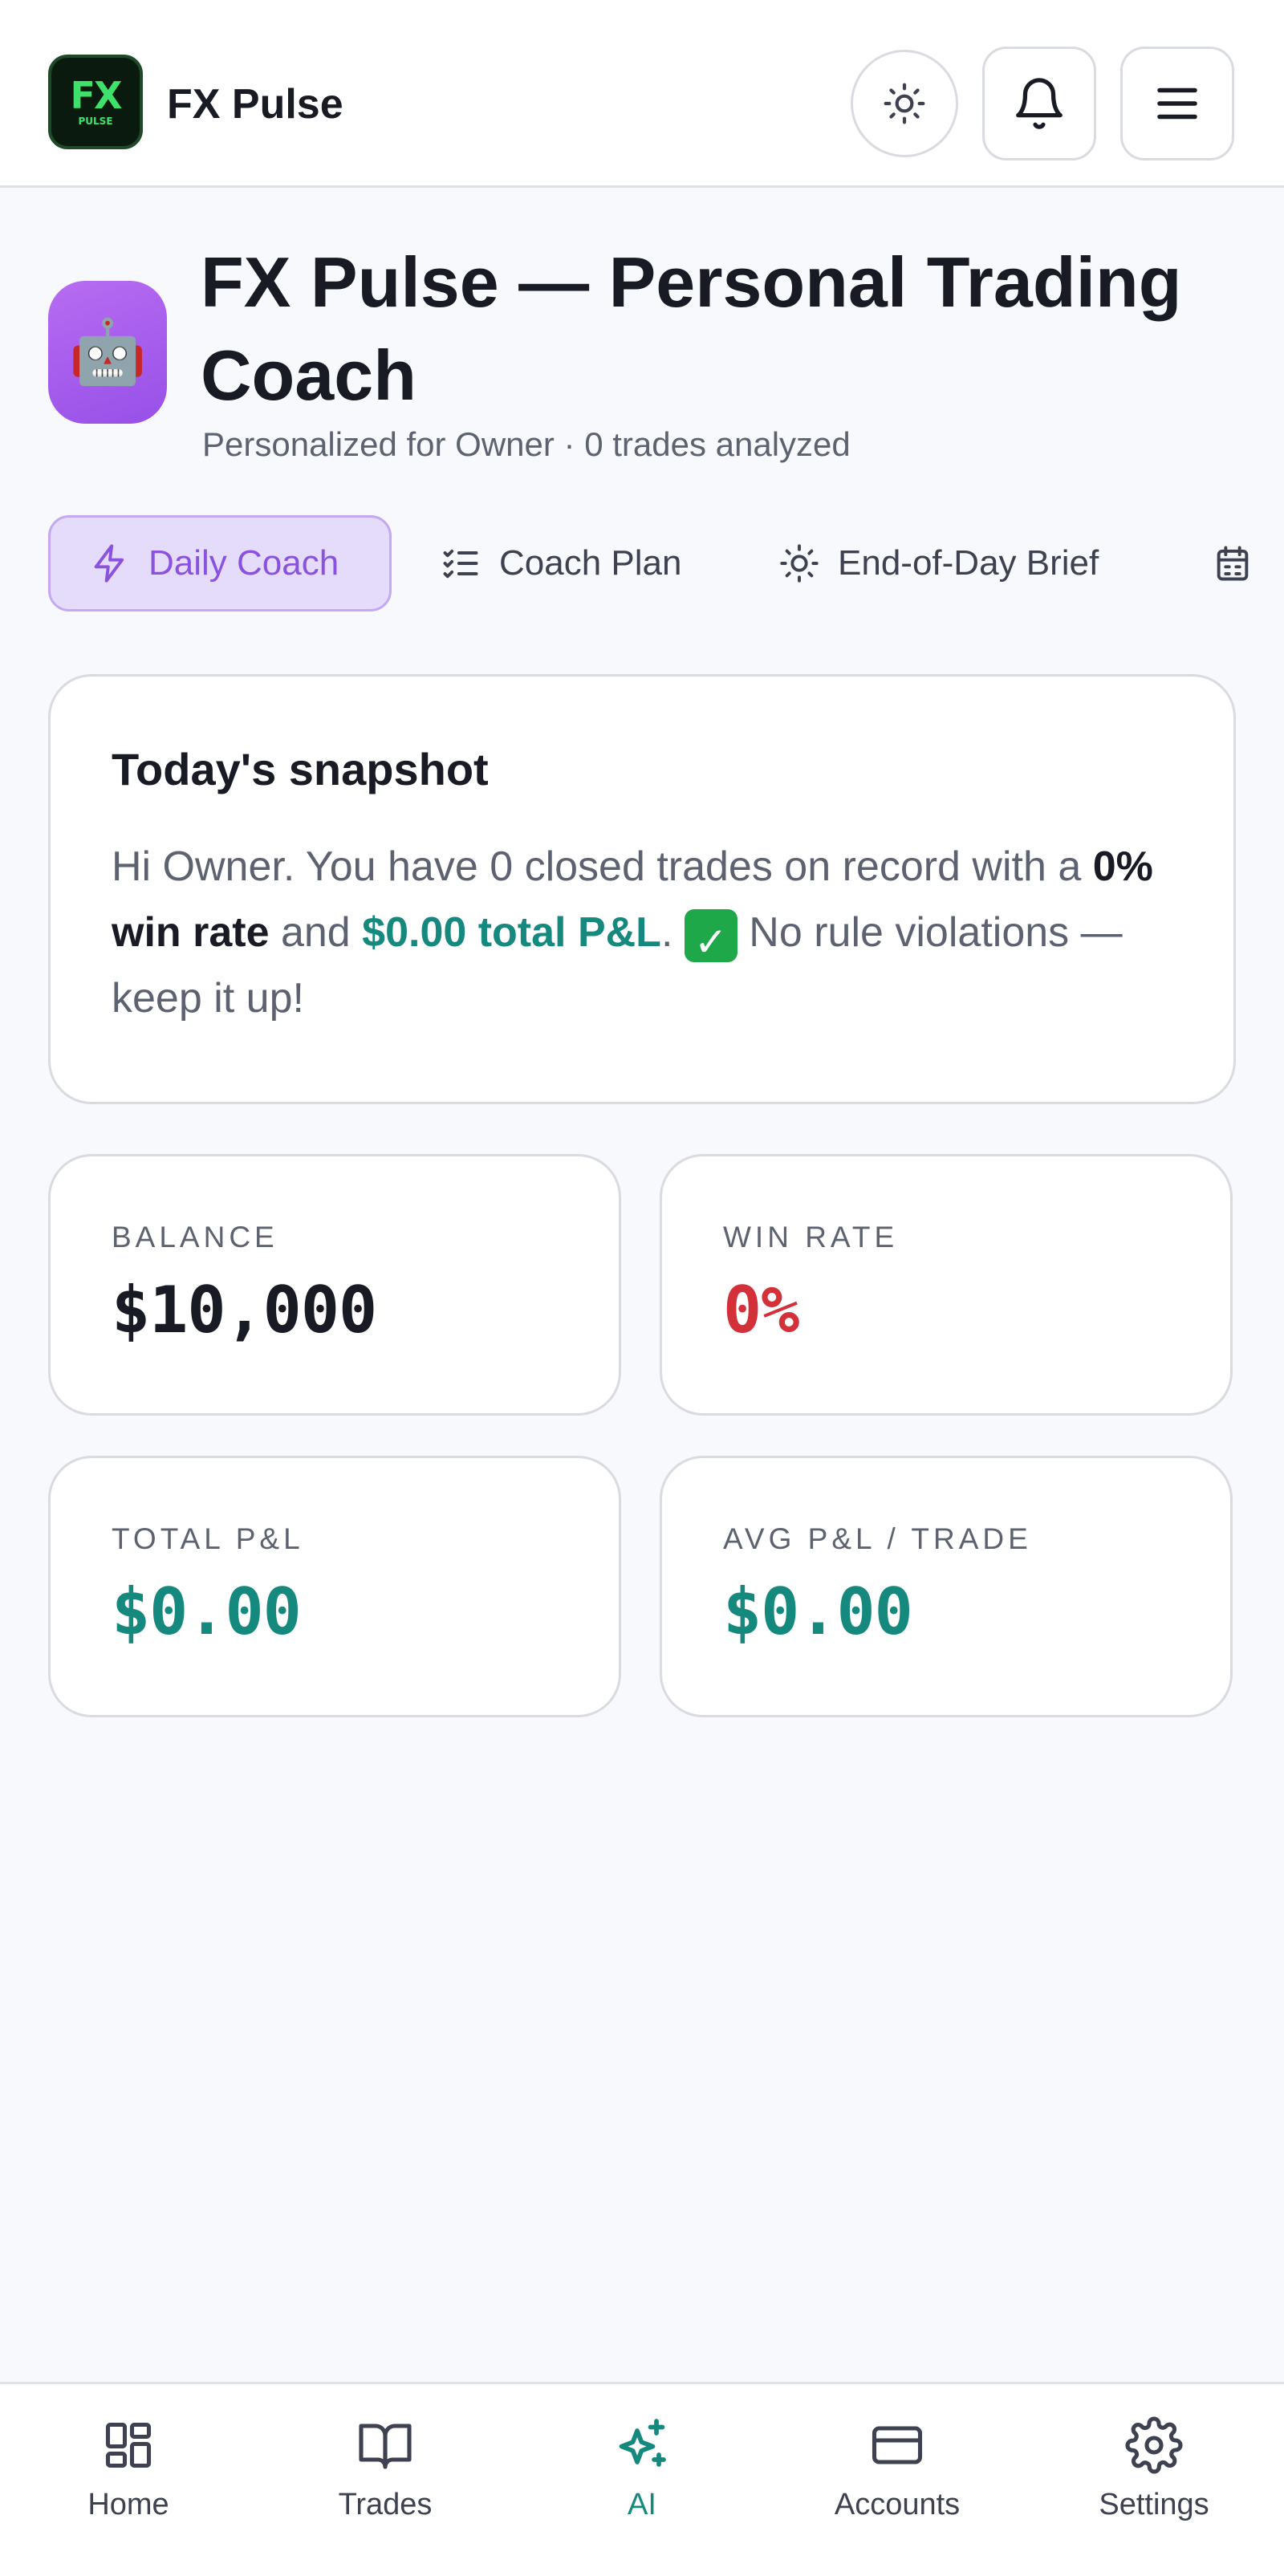  I want to click on stat-label: TOTAL P&L, so click(208, 1539).